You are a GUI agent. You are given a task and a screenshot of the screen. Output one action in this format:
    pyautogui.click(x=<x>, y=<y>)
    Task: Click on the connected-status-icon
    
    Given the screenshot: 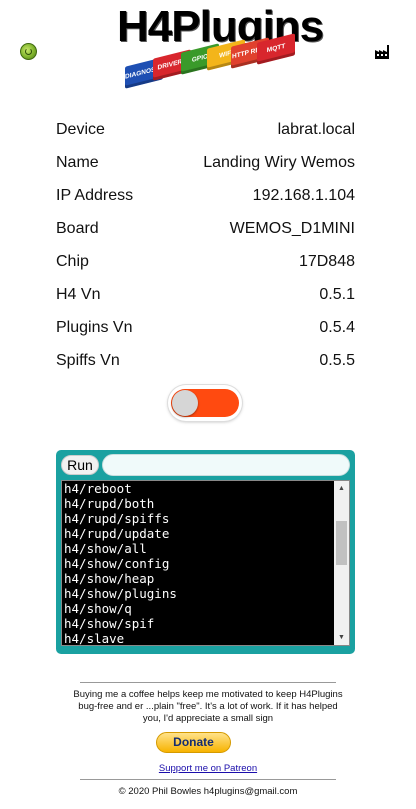 What is the action you would take?
    pyautogui.click(x=28, y=51)
    